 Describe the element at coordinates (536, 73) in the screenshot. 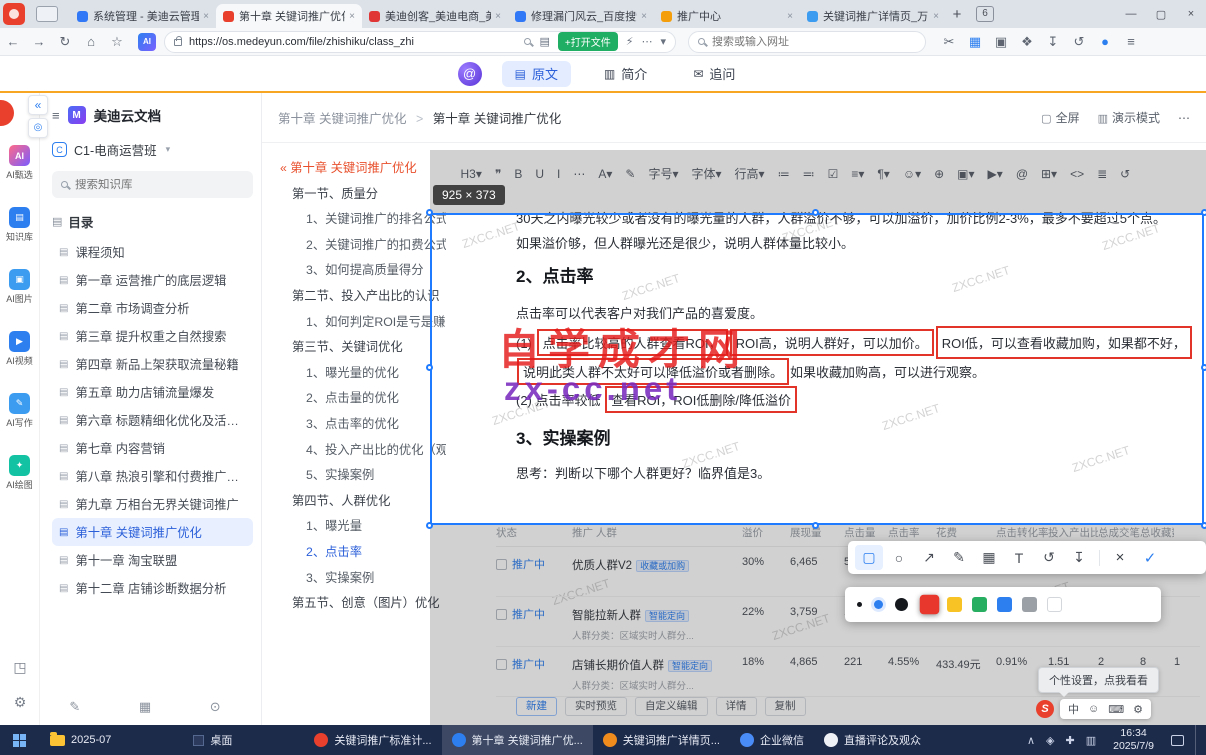

I see `view-mode-button: ▤ 原文` at that location.